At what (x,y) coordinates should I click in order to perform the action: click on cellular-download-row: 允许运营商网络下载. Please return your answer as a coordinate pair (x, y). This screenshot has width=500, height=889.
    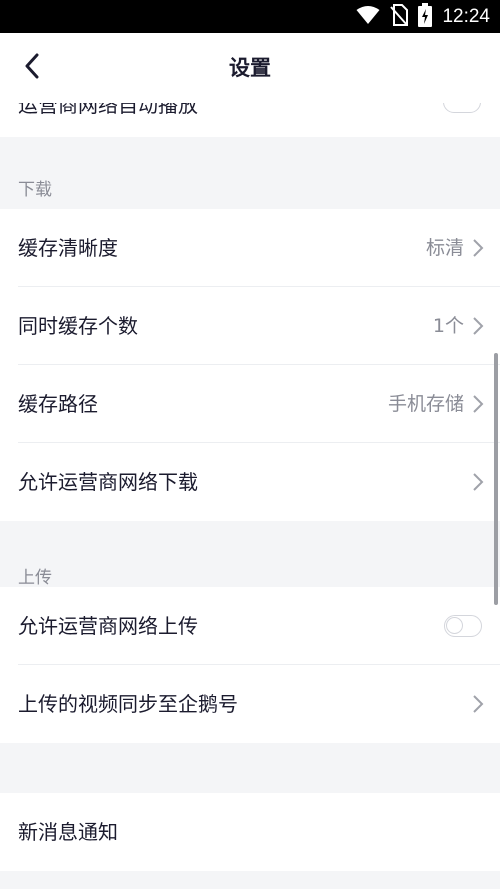
    Looking at the image, I should click on (250, 482).